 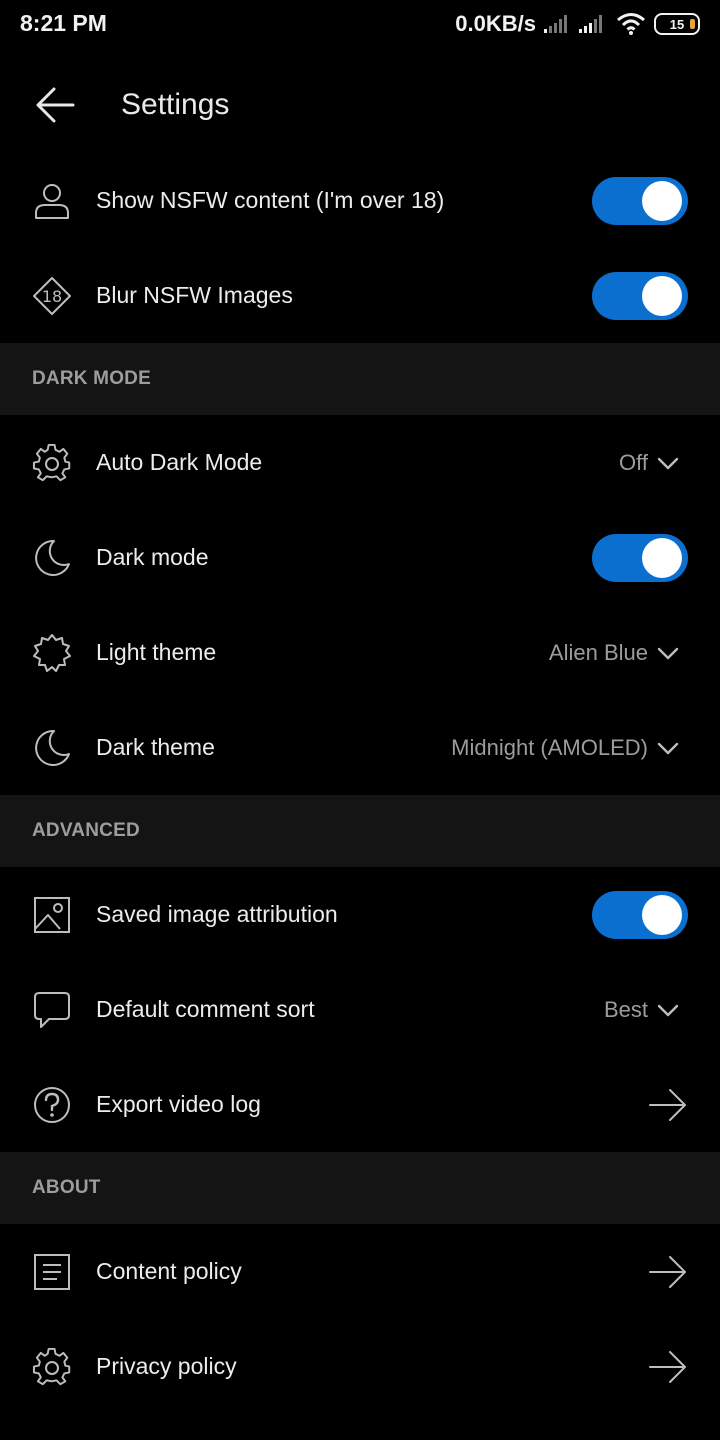 What do you see at coordinates (360, 747) in the screenshot?
I see `setting-dark-theme: Dark theme Midnight (AMOLED)` at bounding box center [360, 747].